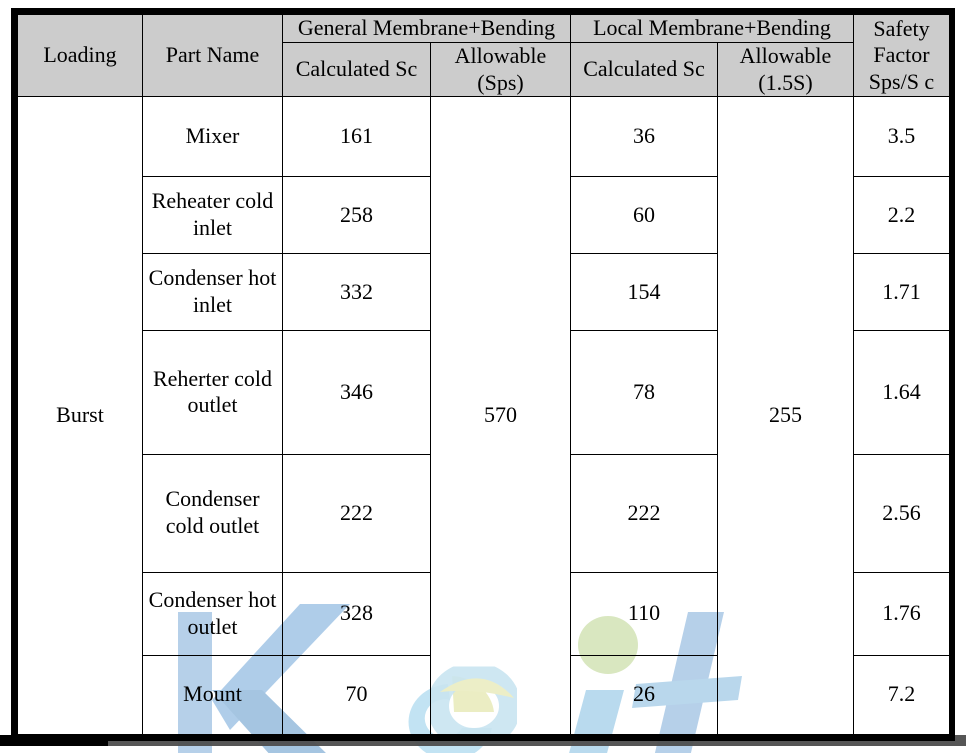  Describe the element at coordinates (785, 415) in the screenshot. I see `local-allowable-cell: 255` at that location.